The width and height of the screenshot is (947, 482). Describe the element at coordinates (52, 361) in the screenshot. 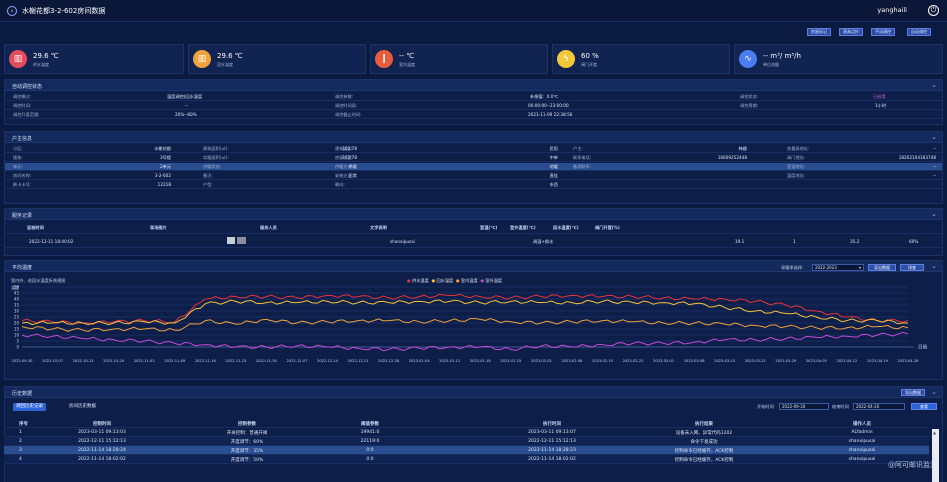

I see `x-tick-label: 2022-10-07` at that location.